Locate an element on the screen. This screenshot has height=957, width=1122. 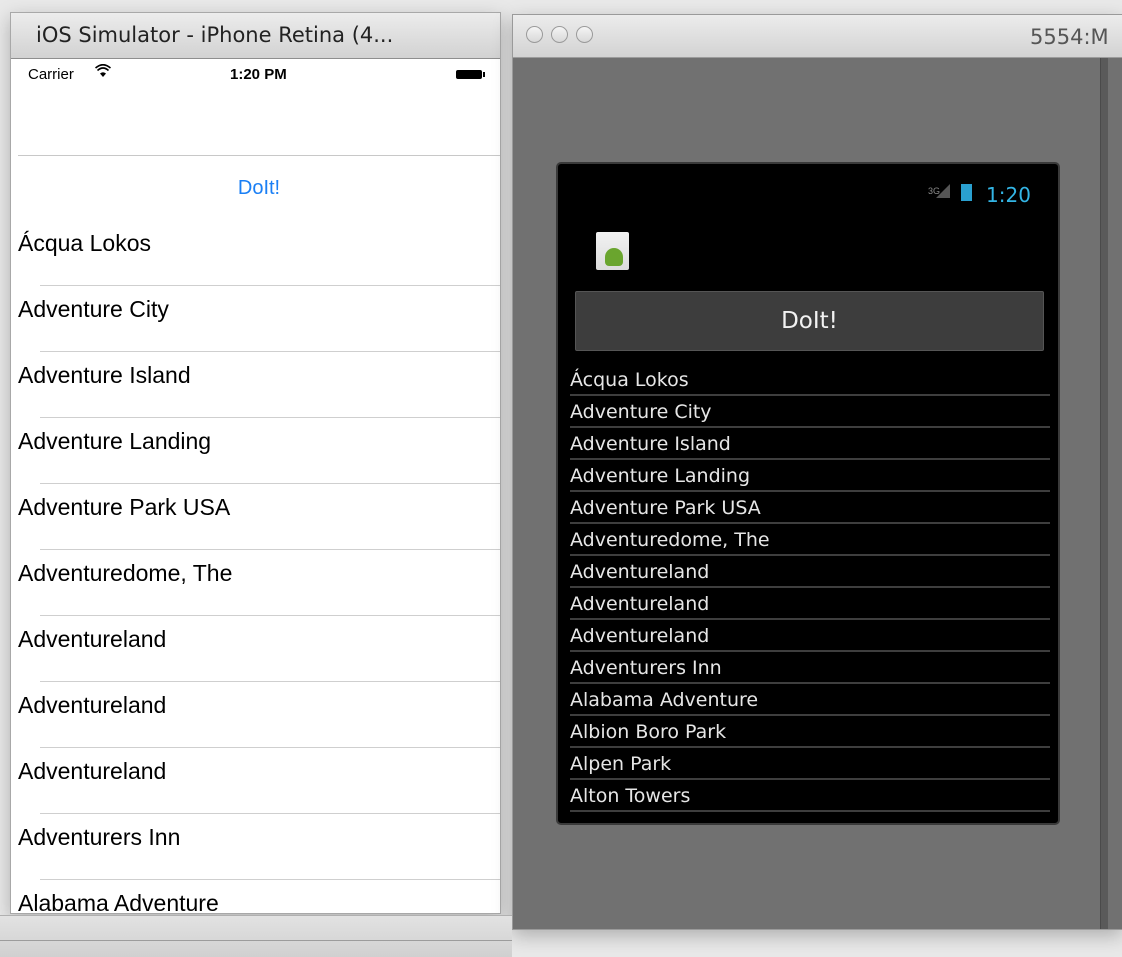
android-status-time: 1:20 is located at coordinates (1008, 195).